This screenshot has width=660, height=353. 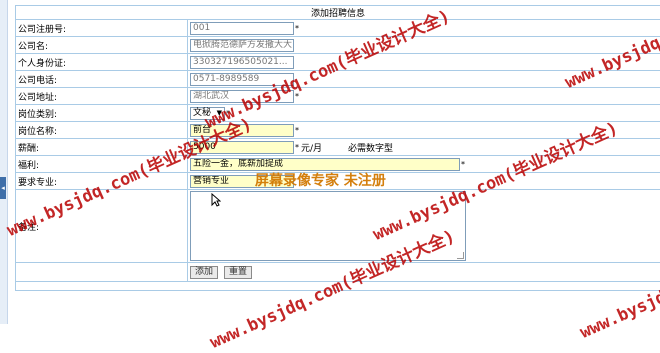 I want to click on major-label: 要求专业:, so click(x=102, y=181).